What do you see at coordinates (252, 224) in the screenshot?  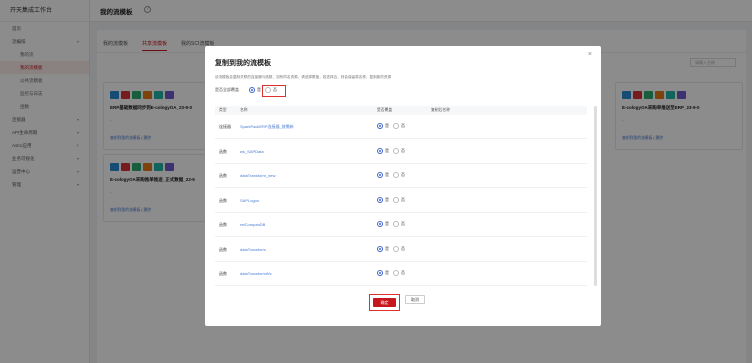 I see `row-name: retCompanDB` at bounding box center [252, 224].